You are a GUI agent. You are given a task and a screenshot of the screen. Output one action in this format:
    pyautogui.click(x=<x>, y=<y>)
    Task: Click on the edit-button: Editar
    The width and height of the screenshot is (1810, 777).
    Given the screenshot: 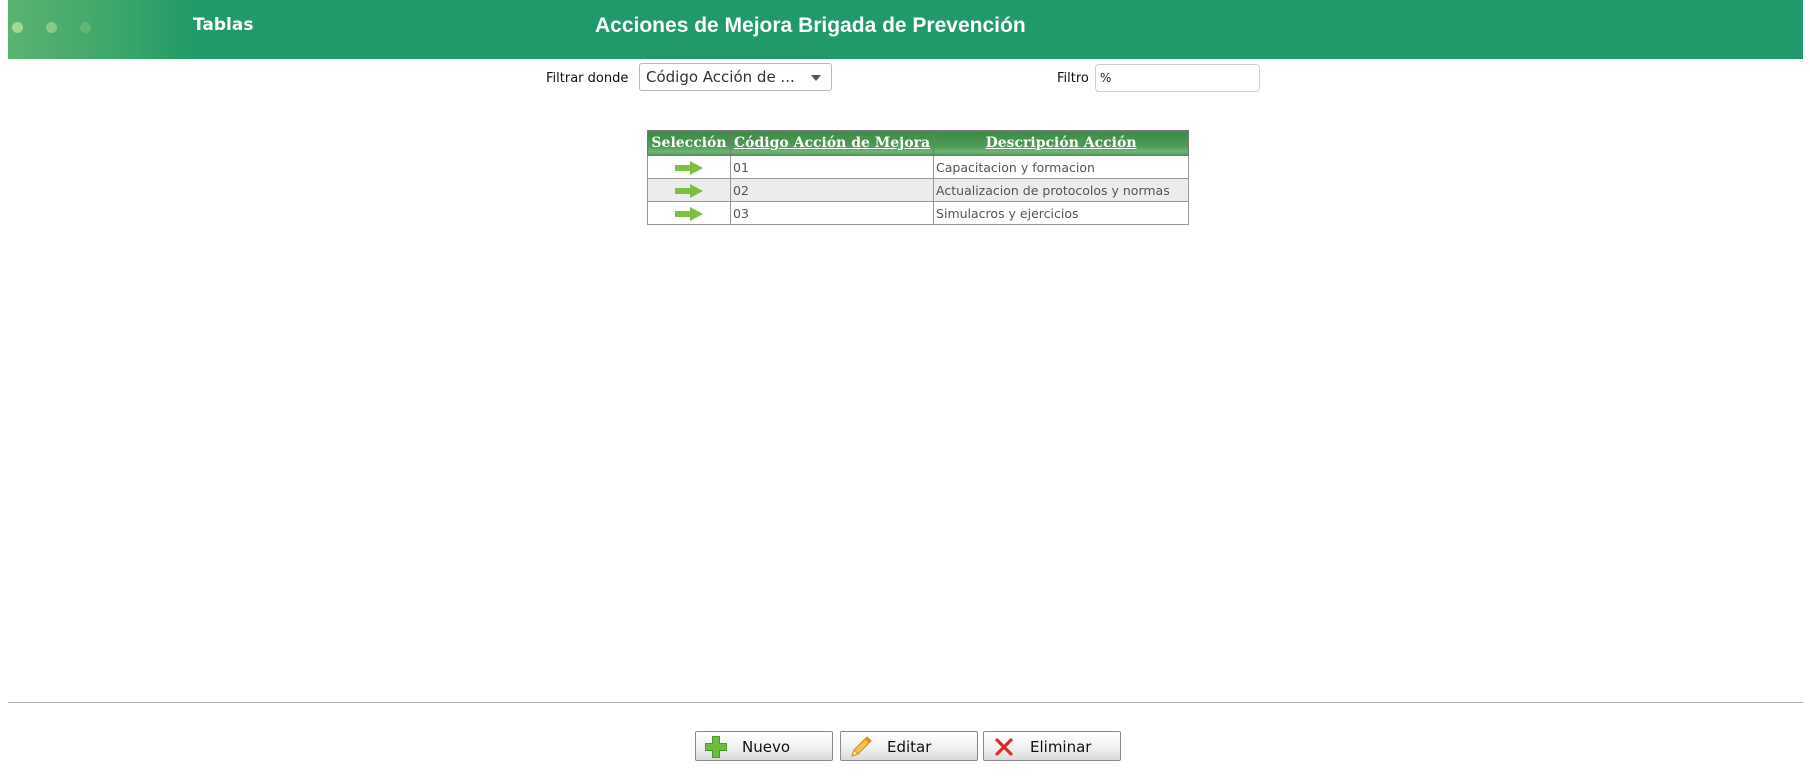 What is the action you would take?
    pyautogui.click(x=909, y=746)
    